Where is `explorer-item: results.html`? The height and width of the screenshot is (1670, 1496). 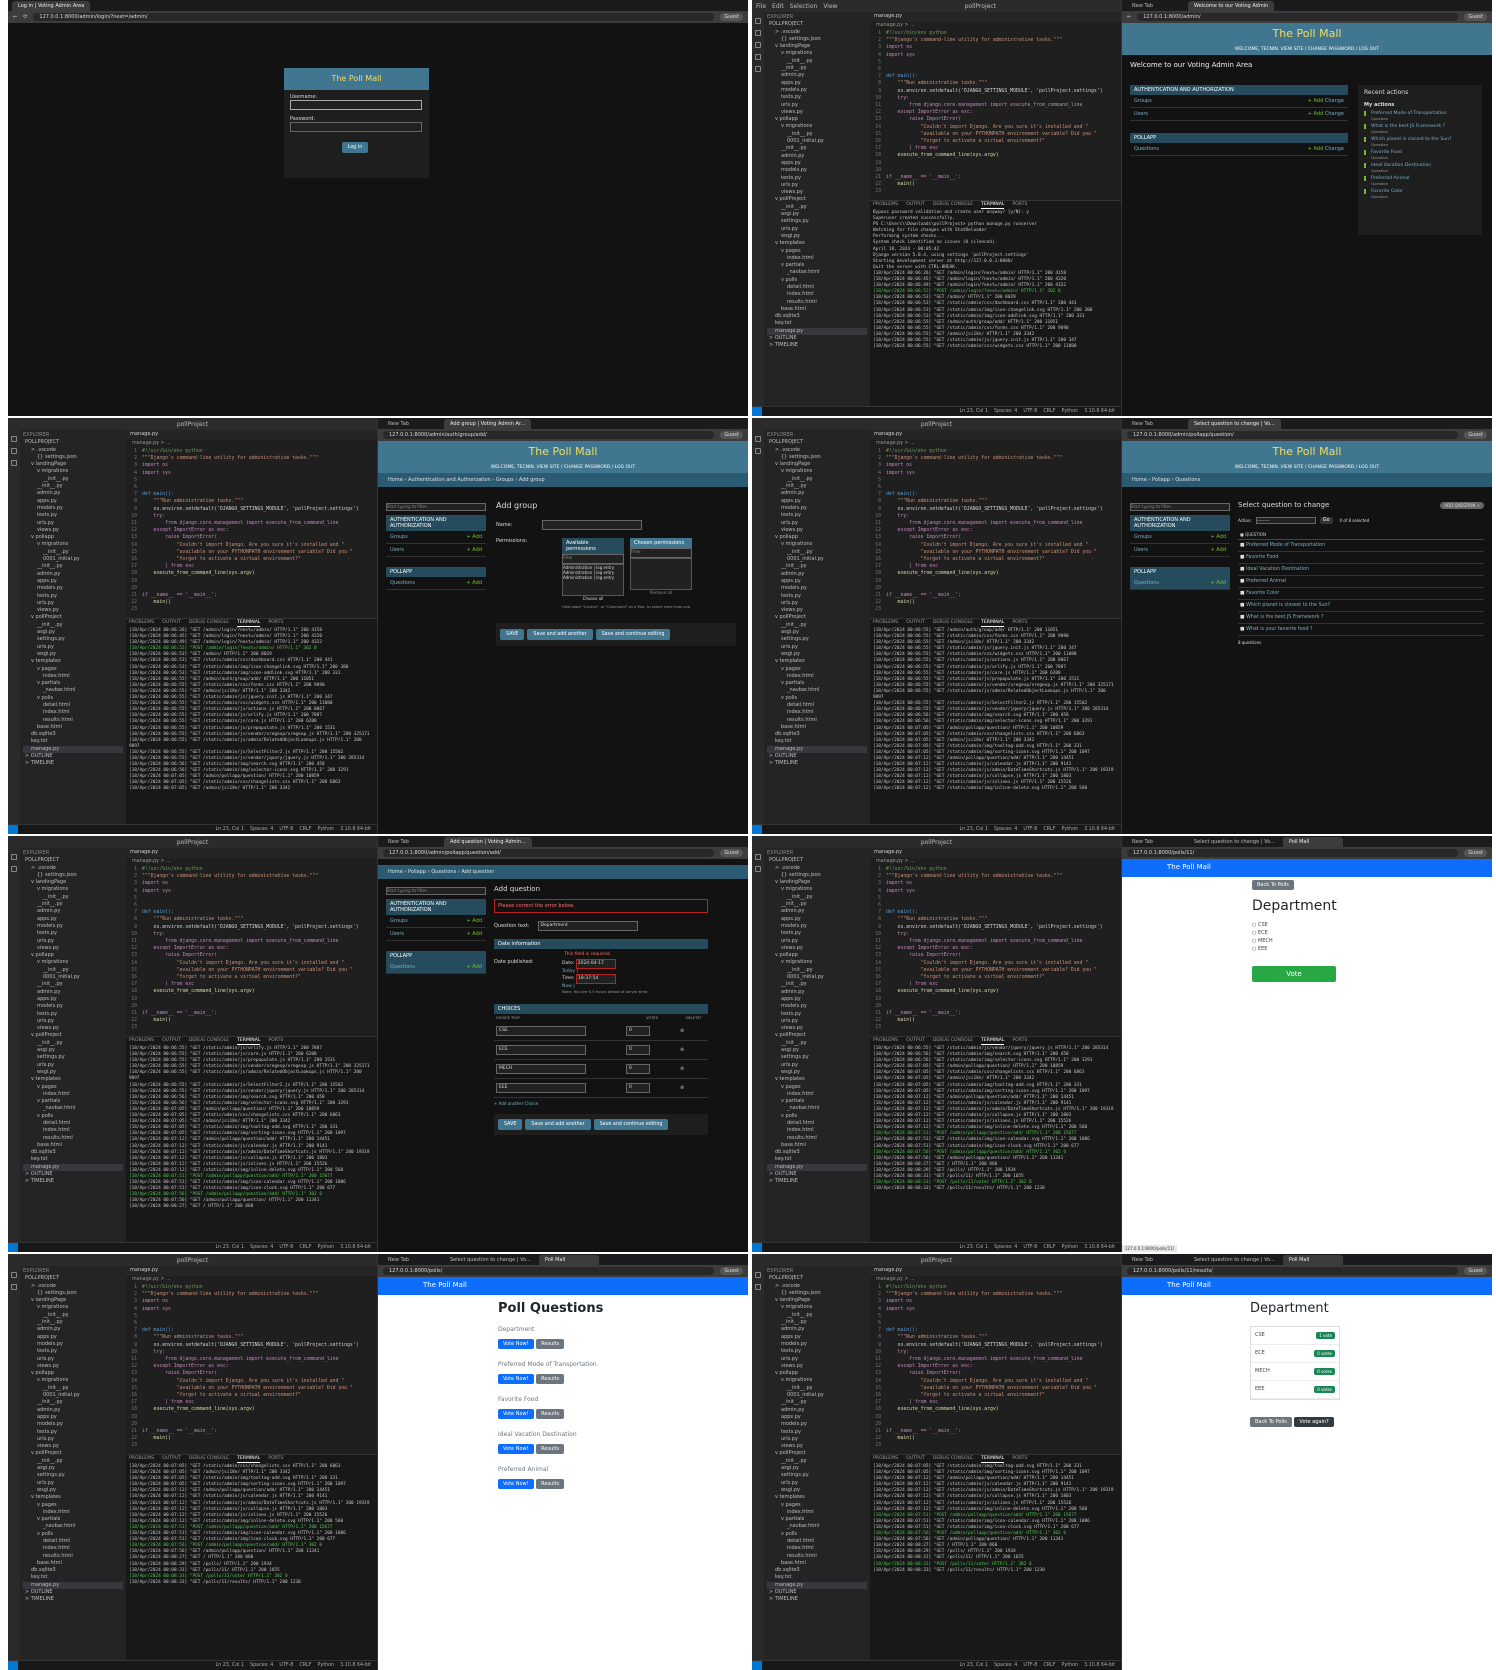 explorer-item: results.html is located at coordinates (73, 1556).